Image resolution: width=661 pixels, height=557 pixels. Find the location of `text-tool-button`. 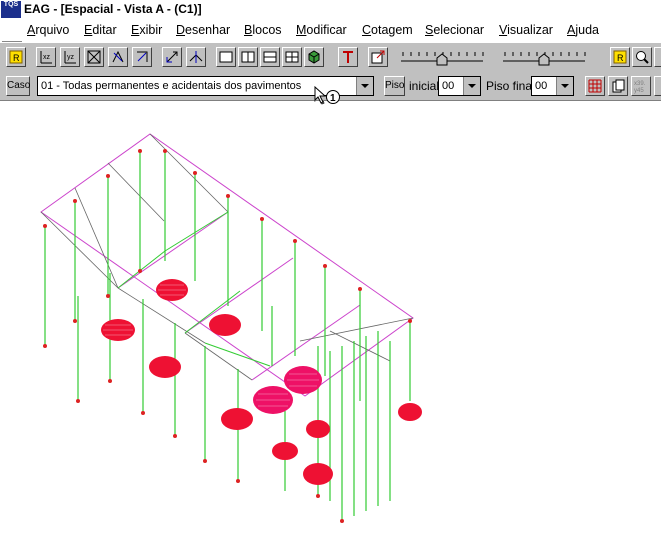

text-tool-button is located at coordinates (348, 57).